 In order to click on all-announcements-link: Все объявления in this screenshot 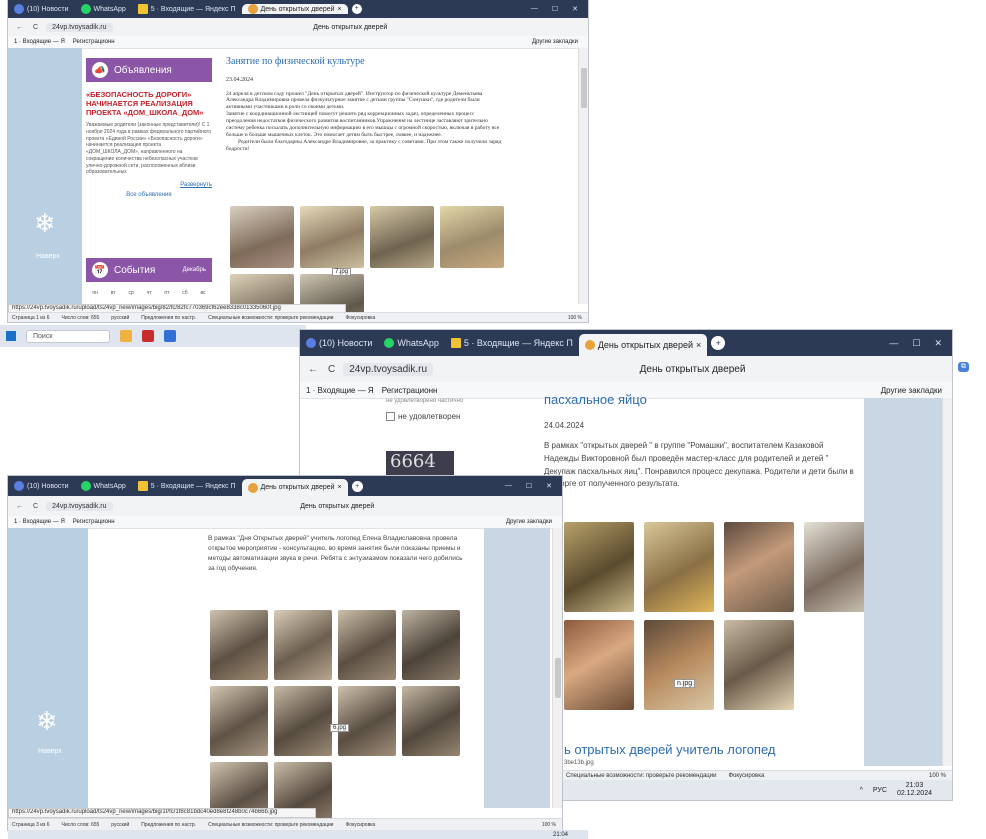, I will do `click(149, 195)`.